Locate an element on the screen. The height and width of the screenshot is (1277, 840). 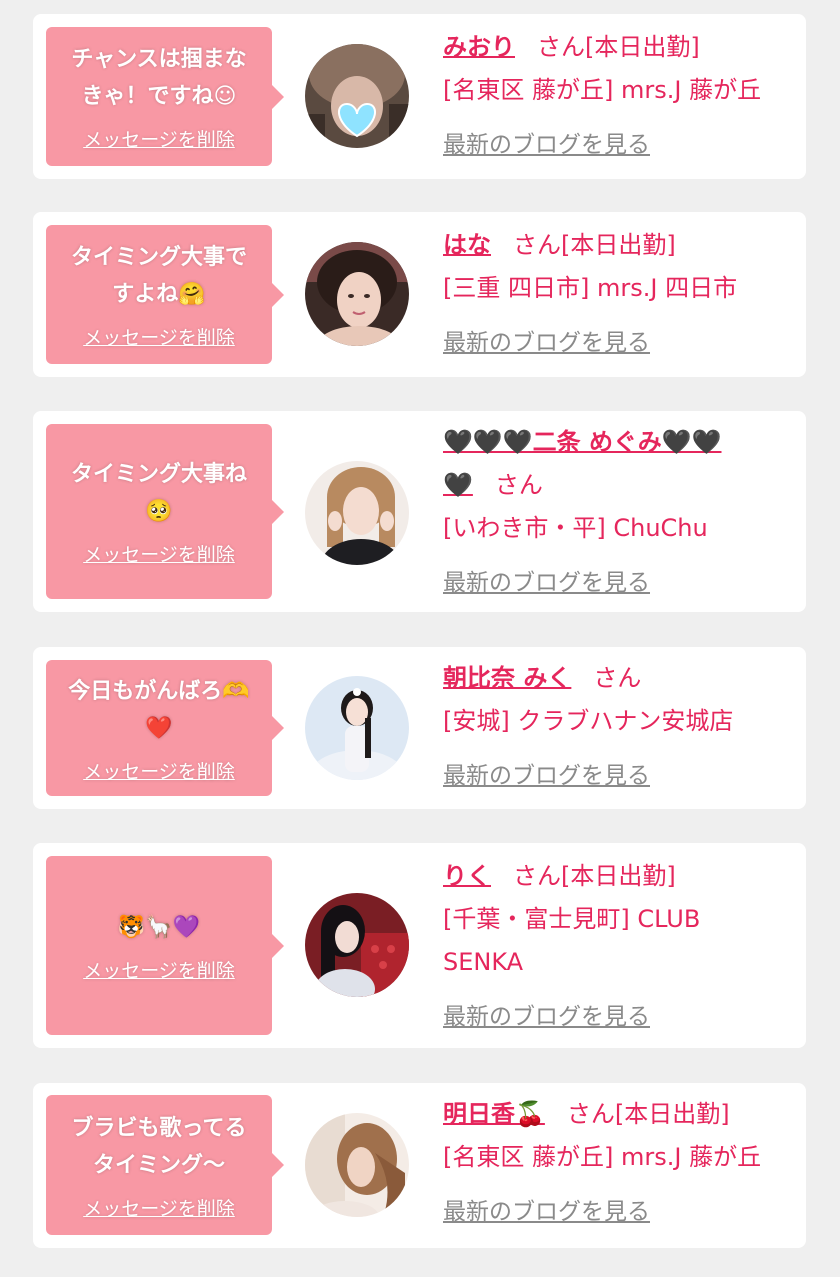
message-text: 今日もがんばろ🫶 ❤️ is located at coordinates (159, 709).